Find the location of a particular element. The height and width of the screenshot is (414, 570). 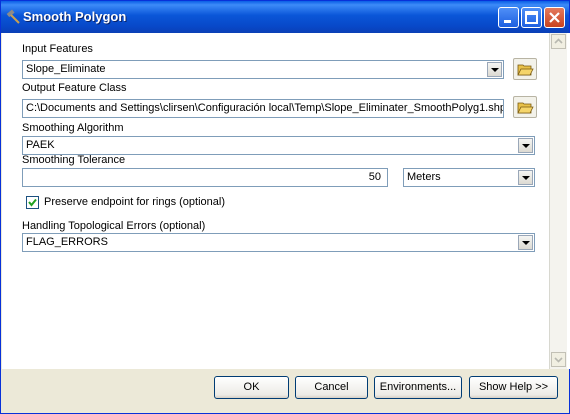

scroll-down-arrow is located at coordinates (558, 359).